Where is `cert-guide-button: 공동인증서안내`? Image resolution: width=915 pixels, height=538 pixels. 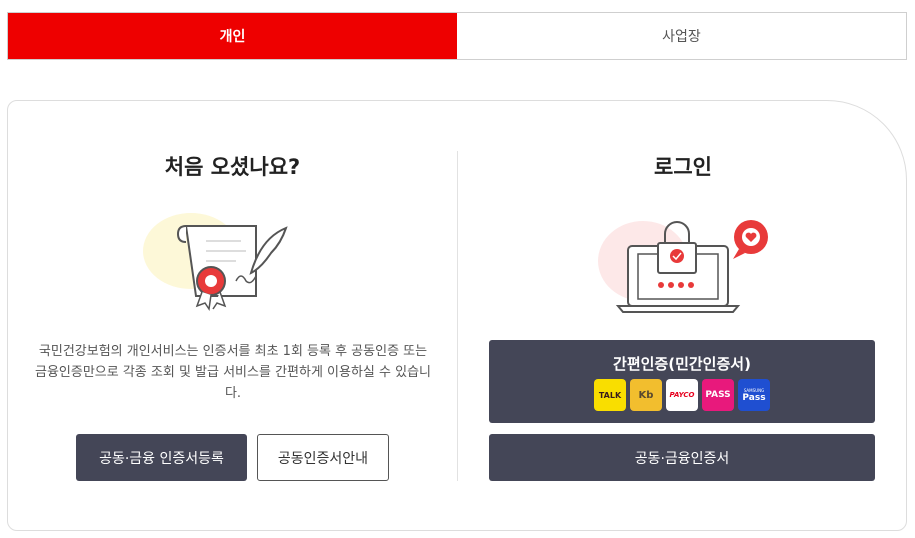
cert-guide-button: 공동인증서안내 is located at coordinates (323, 457).